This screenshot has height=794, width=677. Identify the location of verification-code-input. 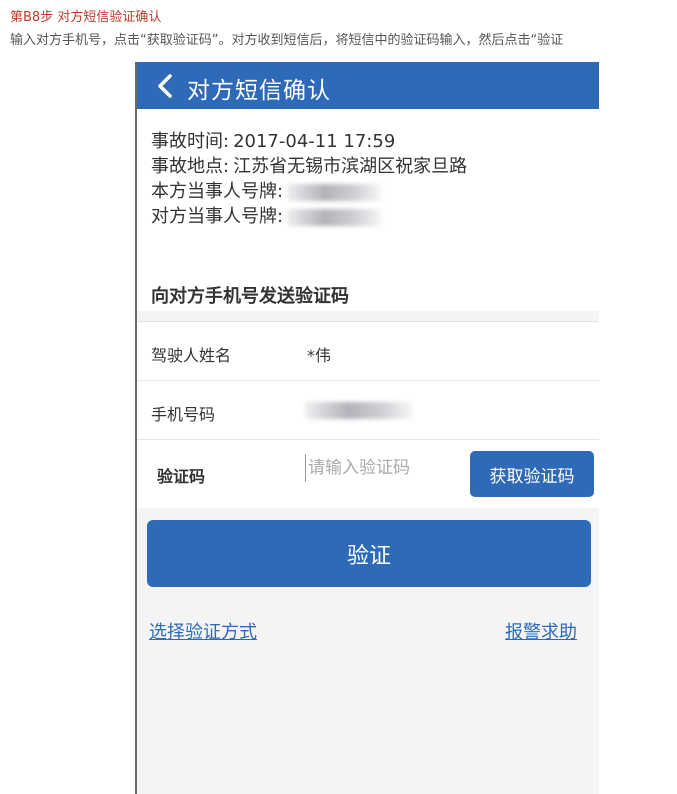
(382, 468).